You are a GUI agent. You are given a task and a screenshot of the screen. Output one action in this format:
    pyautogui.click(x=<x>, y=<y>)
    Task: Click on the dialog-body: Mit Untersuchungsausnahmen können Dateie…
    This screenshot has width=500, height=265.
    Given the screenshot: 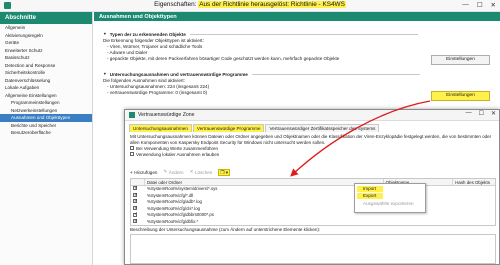 What is the action you would take?
    pyautogui.click(x=313, y=145)
    